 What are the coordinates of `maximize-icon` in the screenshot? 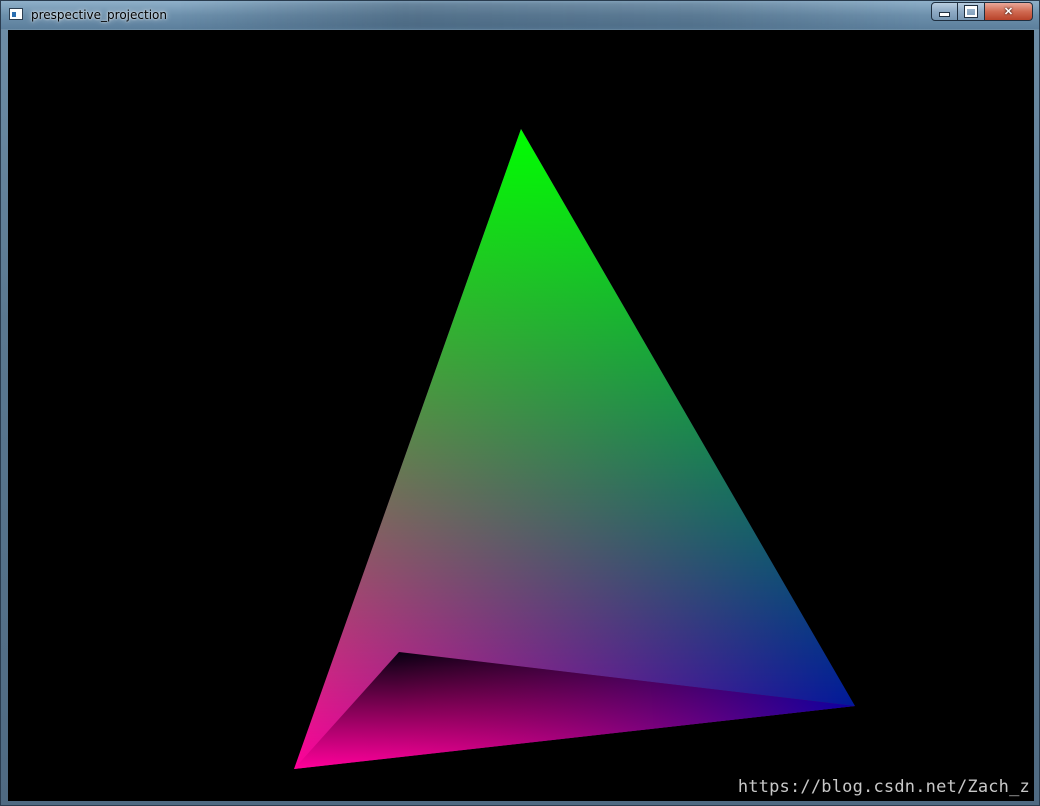 It's located at (971, 11).